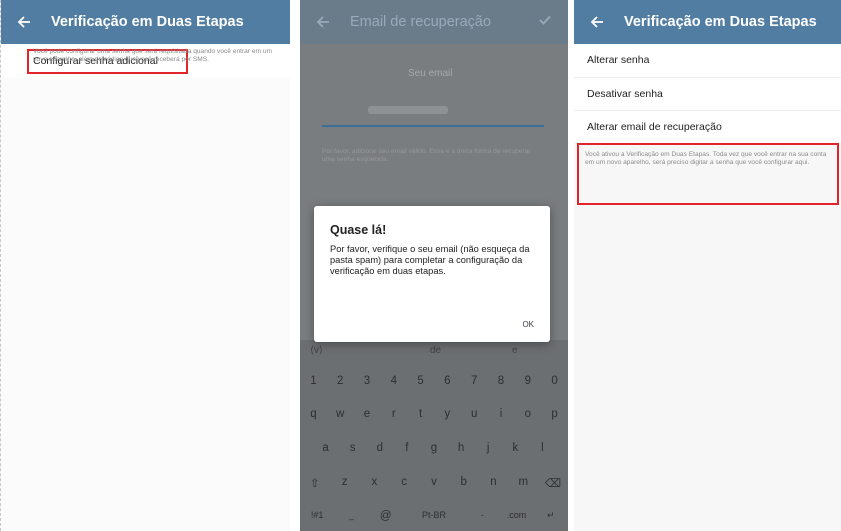 The height and width of the screenshot is (531, 841). I want to click on key: e, so click(367, 414).